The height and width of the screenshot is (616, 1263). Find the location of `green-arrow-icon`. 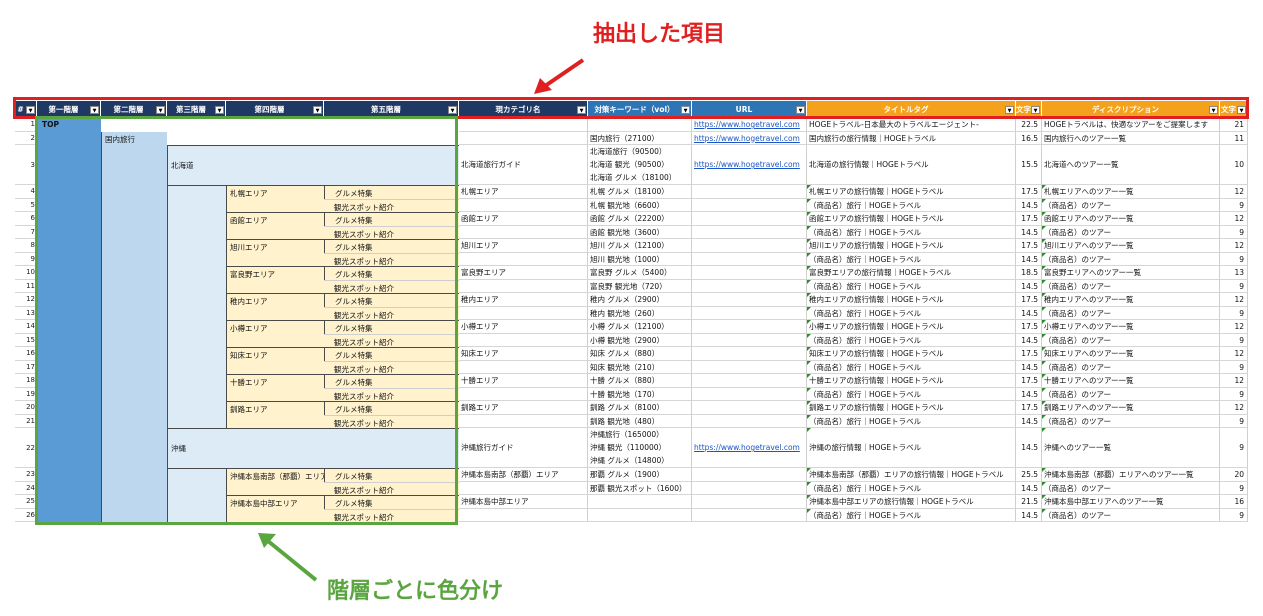

green-arrow-icon is located at coordinates (288, 557).